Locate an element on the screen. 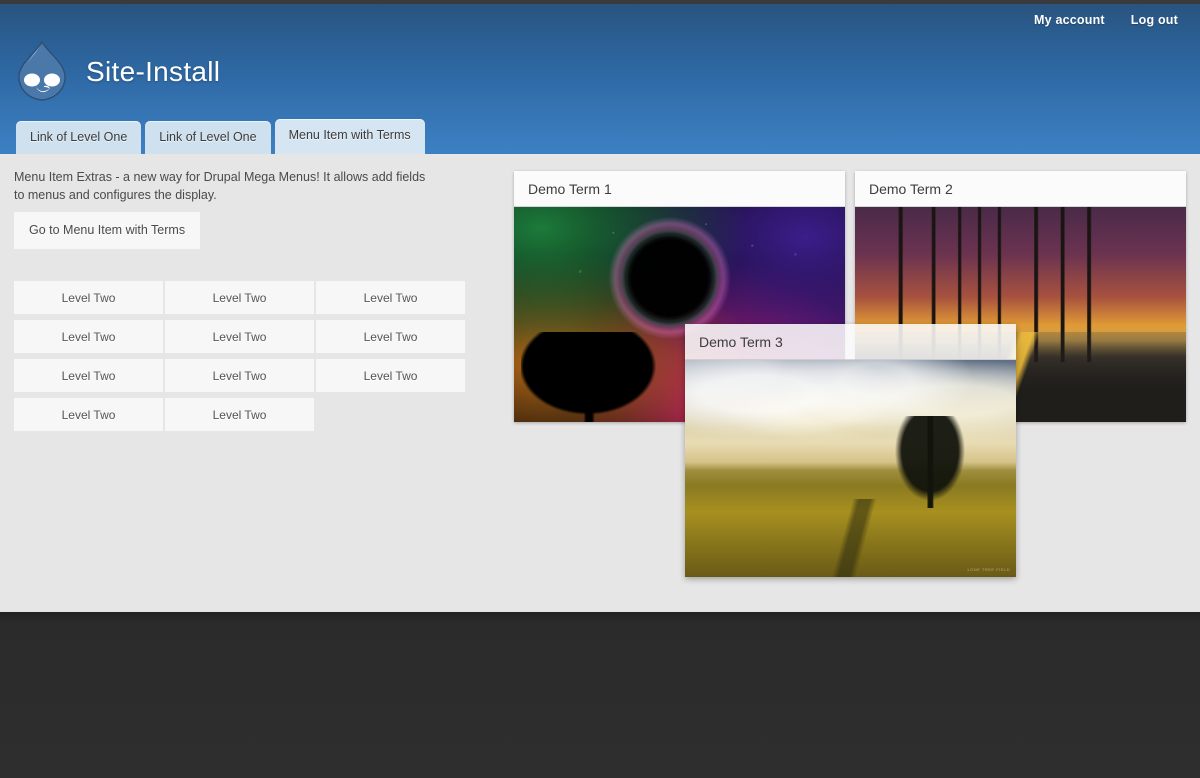 Image resolution: width=1200 pixels, height=778 pixels. go-to-menu-item-with-terms-button: Go to Menu Item with Terms is located at coordinates (107, 230).